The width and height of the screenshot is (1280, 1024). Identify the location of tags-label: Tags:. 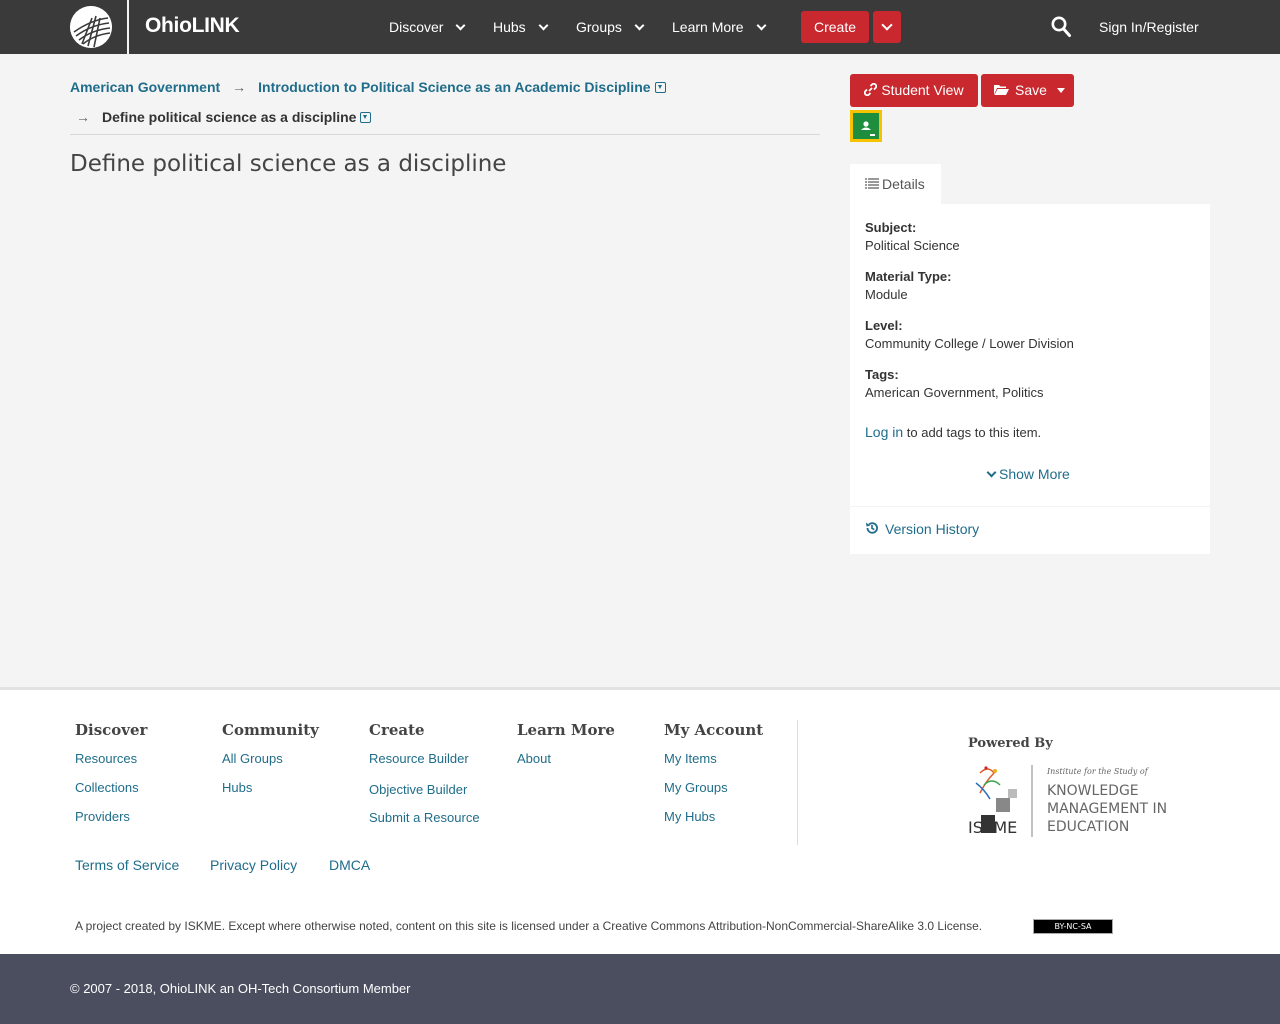
(882, 374).